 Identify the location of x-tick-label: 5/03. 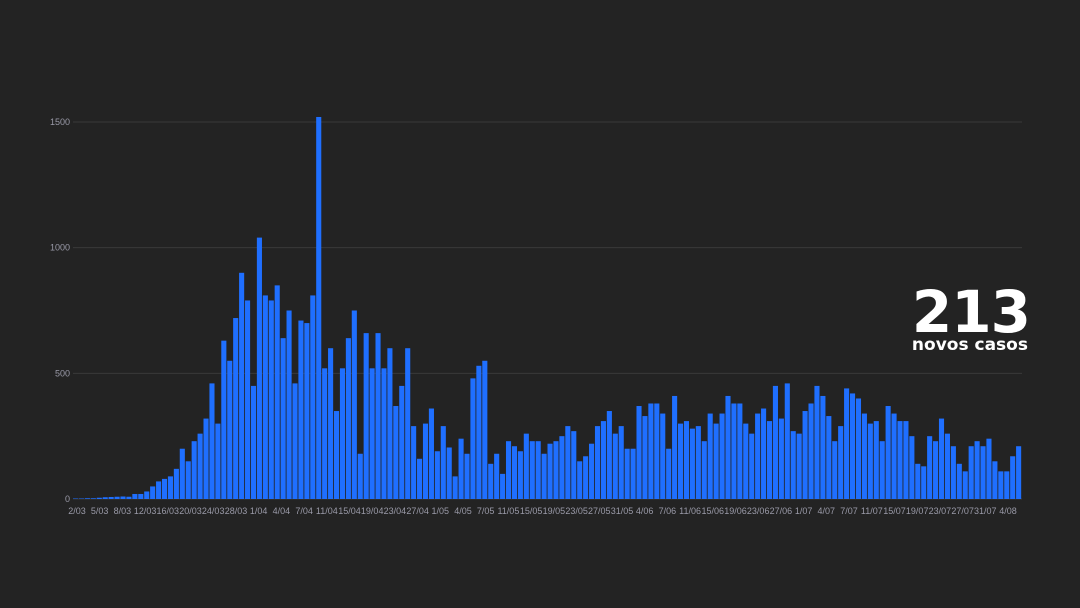
(100, 511).